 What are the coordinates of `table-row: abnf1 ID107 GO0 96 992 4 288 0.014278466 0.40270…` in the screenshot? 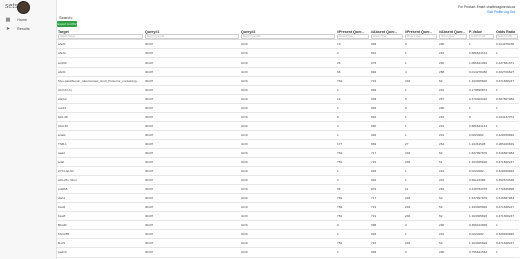 It's located at (288, 72).